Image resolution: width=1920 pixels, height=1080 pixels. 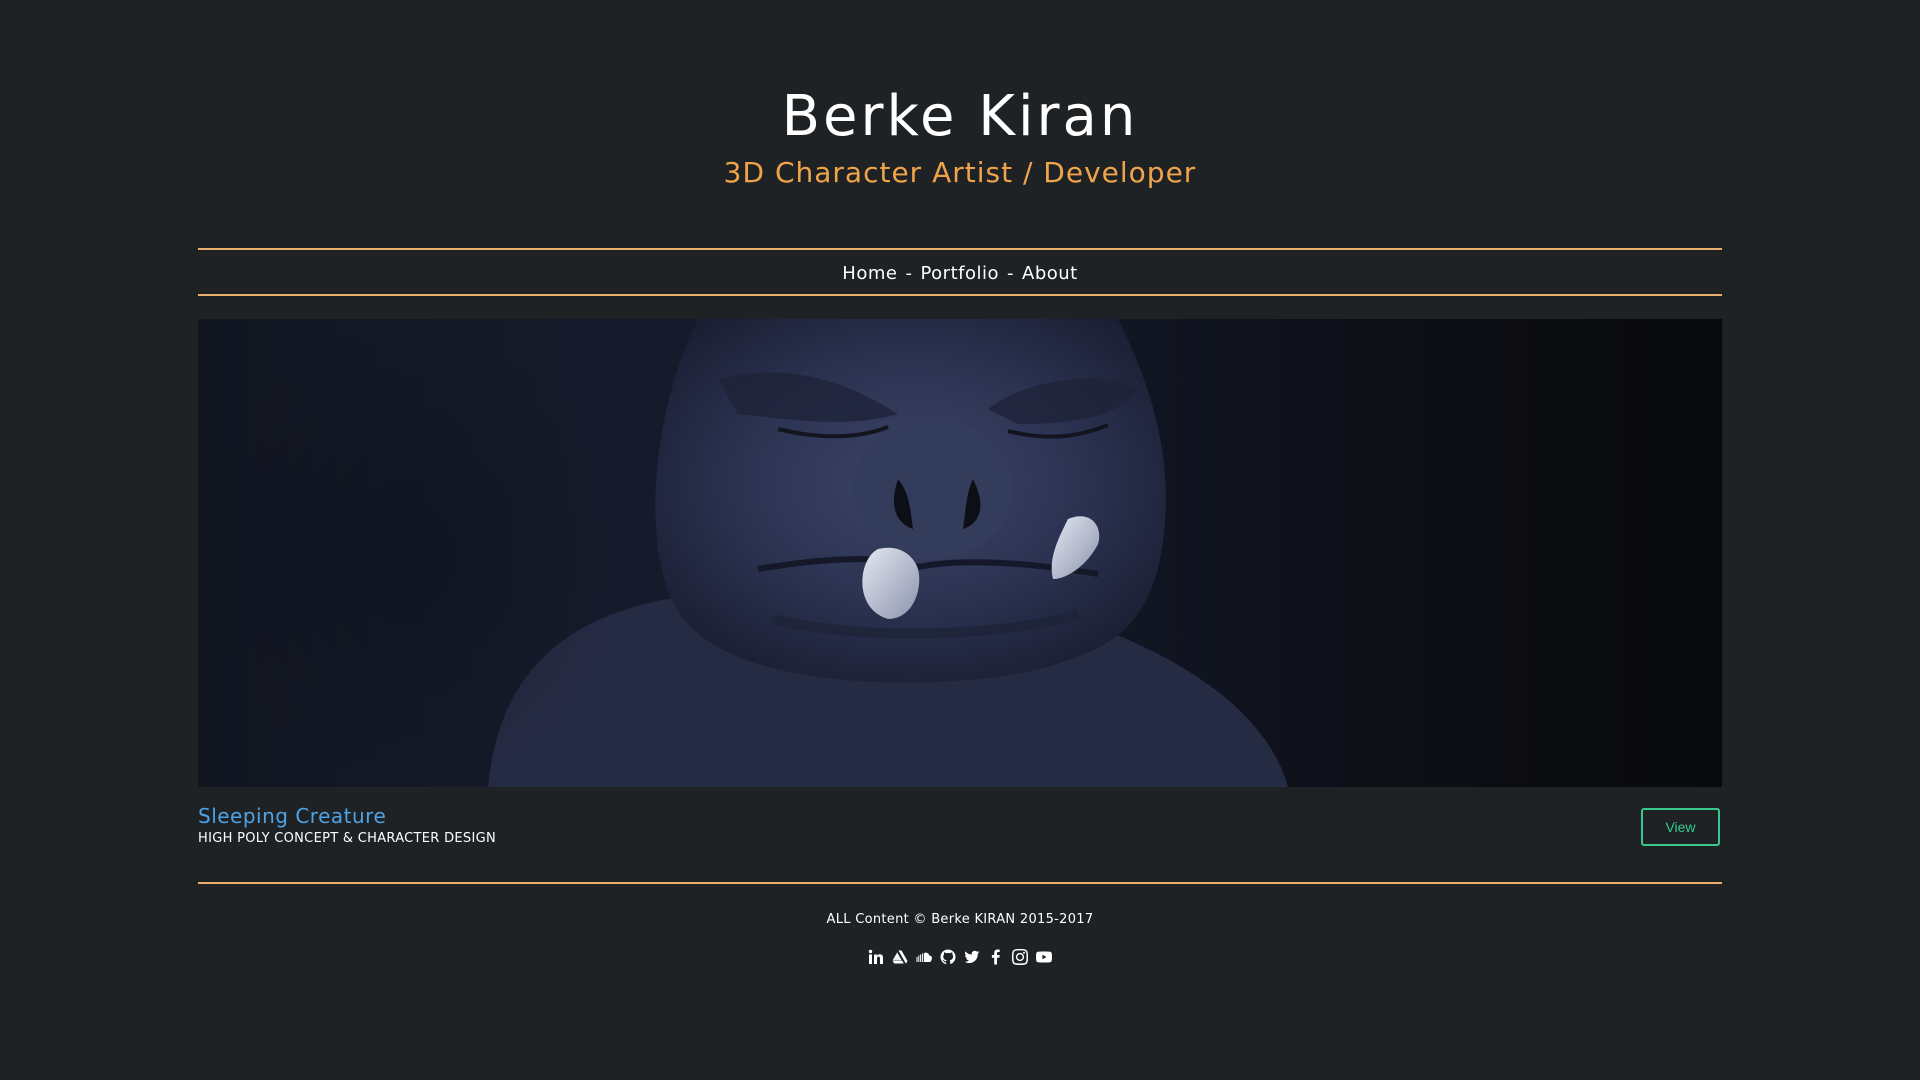 What do you see at coordinates (960, 957) in the screenshot?
I see `social-links` at bounding box center [960, 957].